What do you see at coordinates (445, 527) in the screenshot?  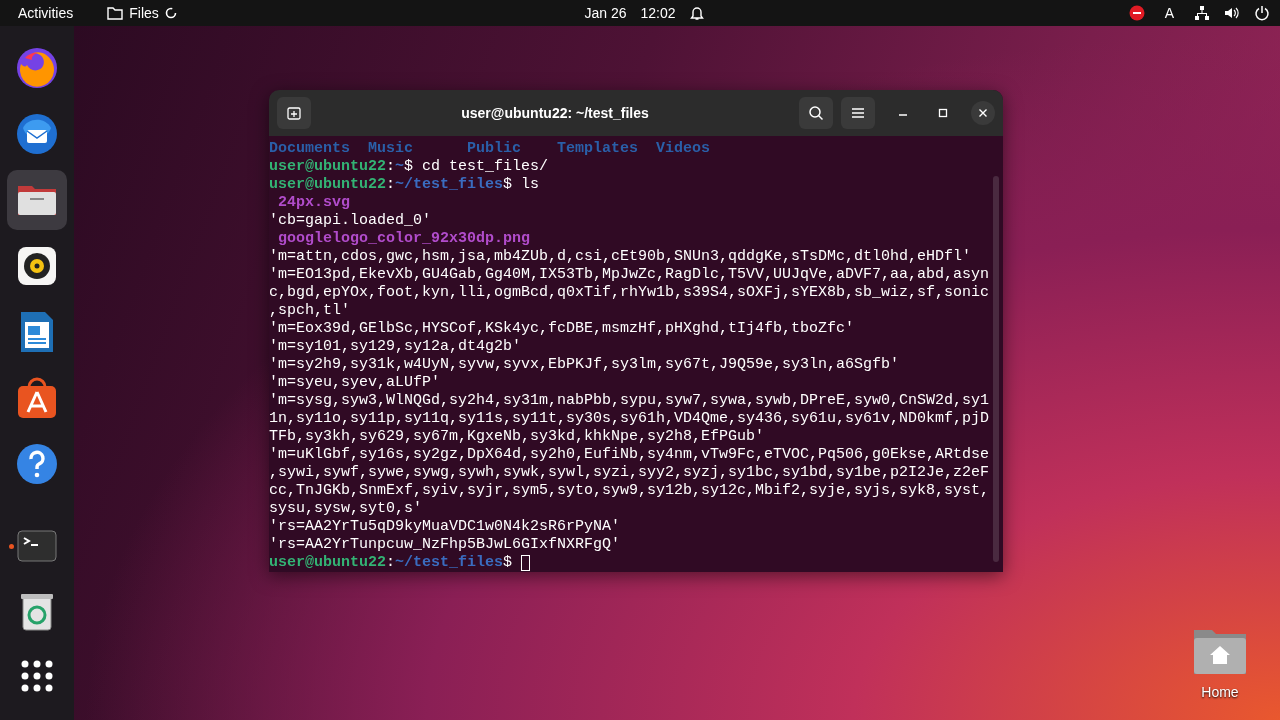 I see `output-line: 'rs=AA2YrTu5qD9kyMuaVDC1w0N4k2sR6rPyNA'` at bounding box center [445, 527].